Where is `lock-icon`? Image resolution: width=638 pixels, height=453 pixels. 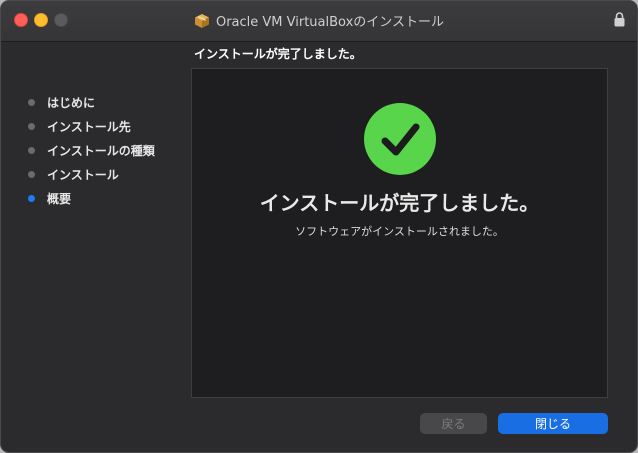
lock-icon is located at coordinates (619, 19).